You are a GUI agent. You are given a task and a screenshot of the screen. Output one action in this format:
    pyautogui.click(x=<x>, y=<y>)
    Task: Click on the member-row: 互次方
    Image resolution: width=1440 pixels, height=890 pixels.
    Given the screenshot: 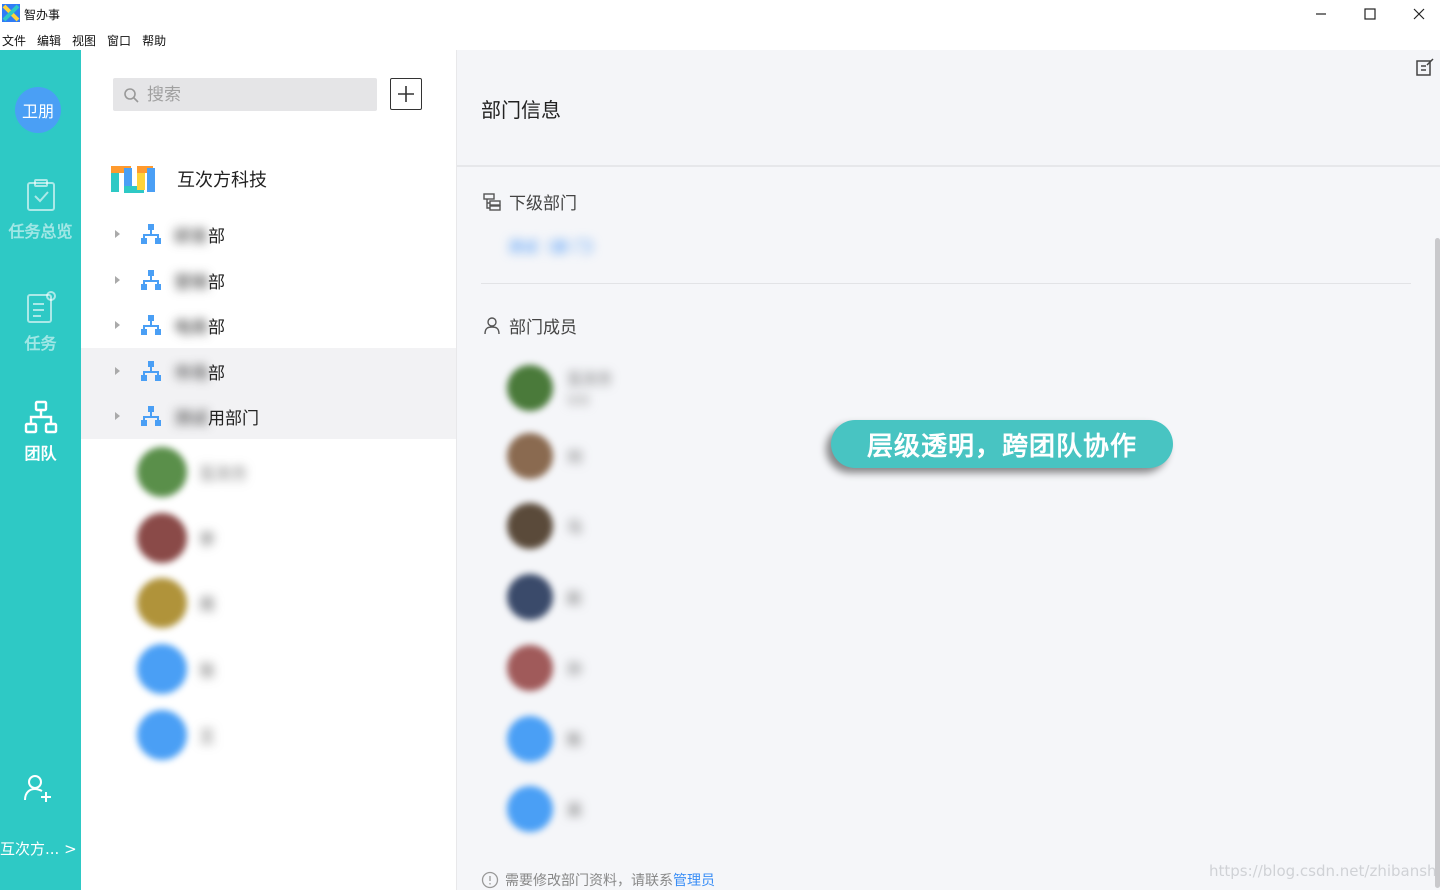 What is the action you would take?
    pyautogui.click(x=192, y=472)
    